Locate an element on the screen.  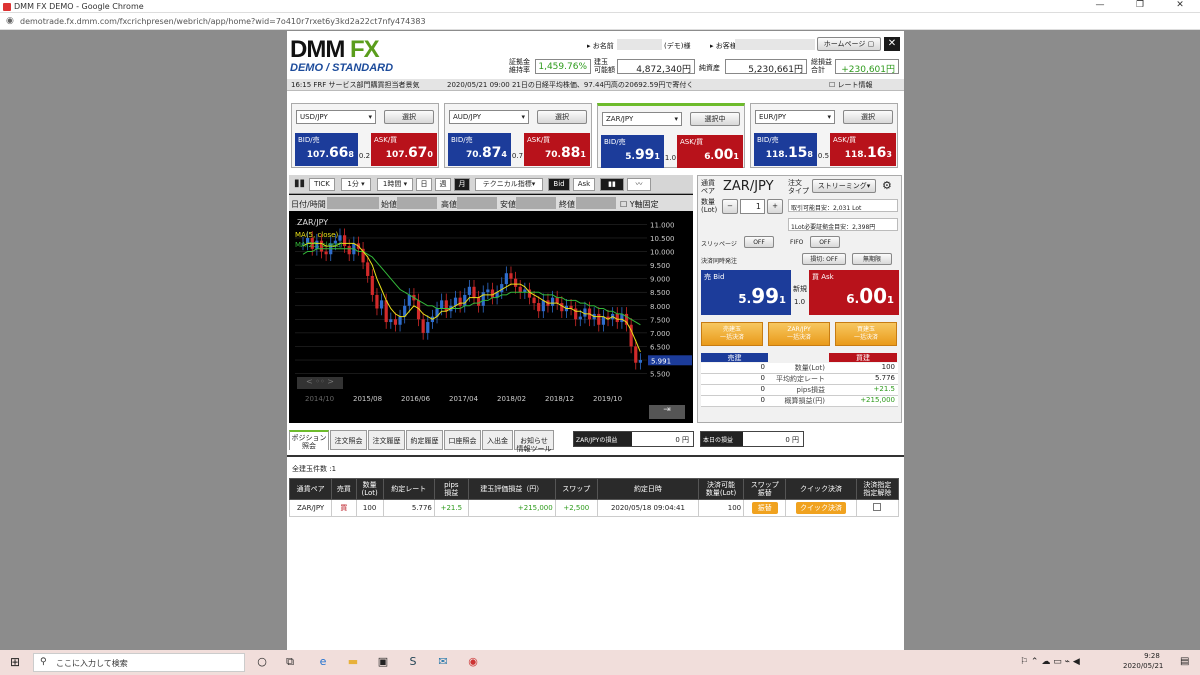
column-header-11: 決済指定 指定解除 is located at coordinates (877, 489).